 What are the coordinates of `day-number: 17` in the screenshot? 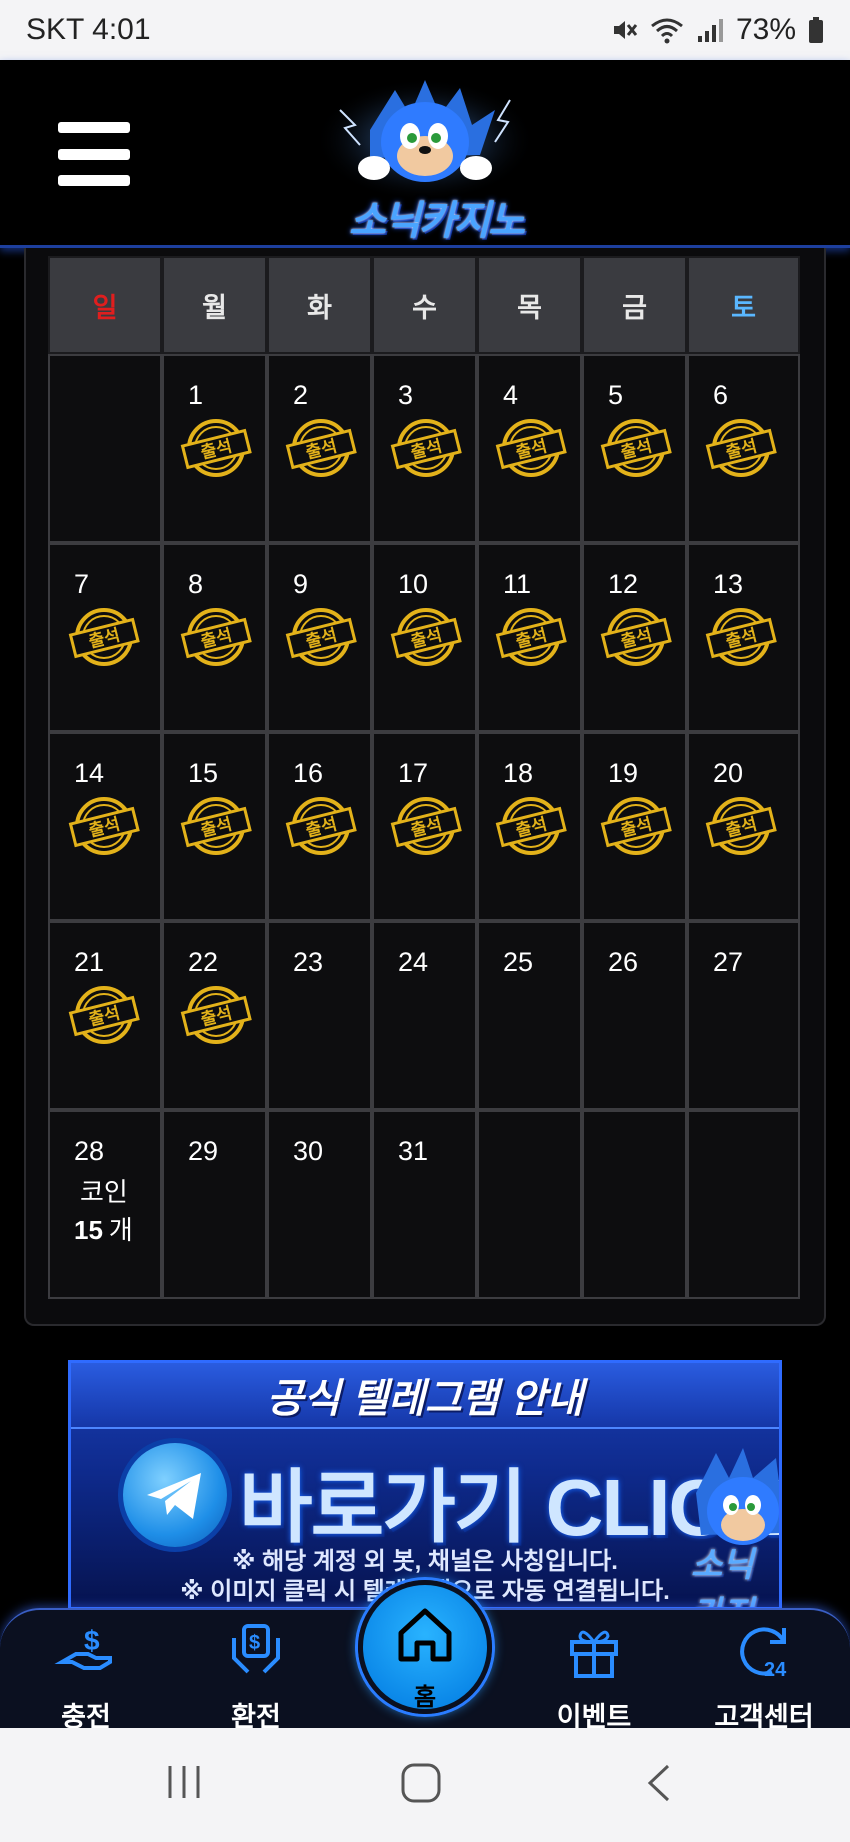 It's located at (413, 773).